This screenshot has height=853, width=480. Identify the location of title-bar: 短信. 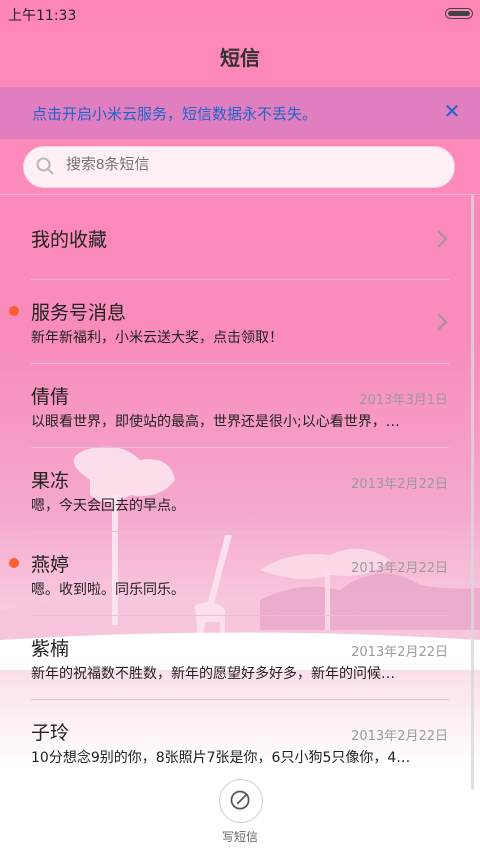
(240, 58).